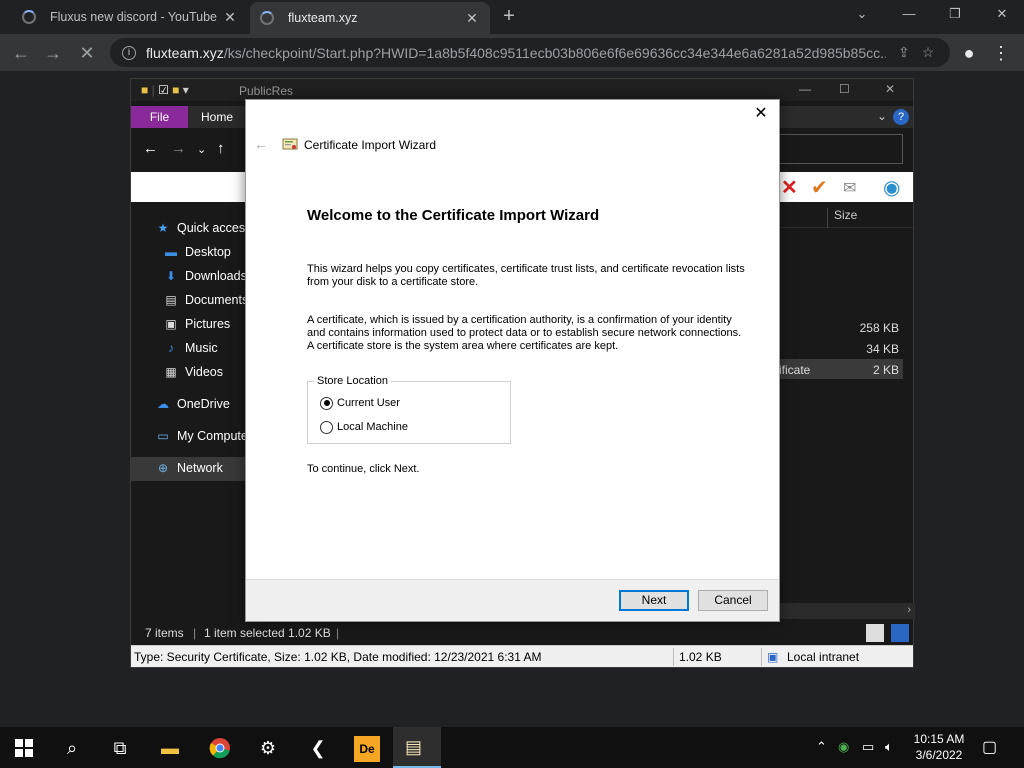 The width and height of the screenshot is (1024, 768). I want to click on nav-downloads: ⬇ Downloads, so click(205, 276).